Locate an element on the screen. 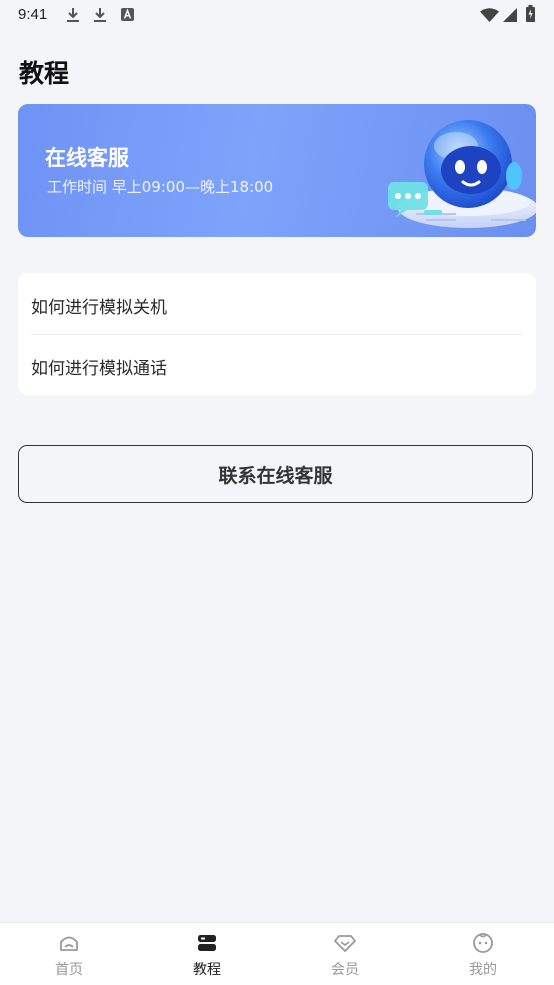 This screenshot has height=985, width=554. tab-tutorial: 教程 is located at coordinates (207, 954).